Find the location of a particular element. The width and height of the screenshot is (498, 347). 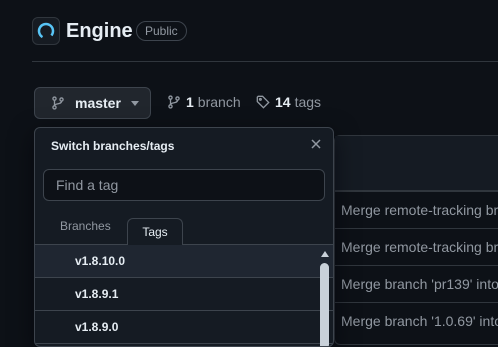

tag-label: tags is located at coordinates (308, 102).